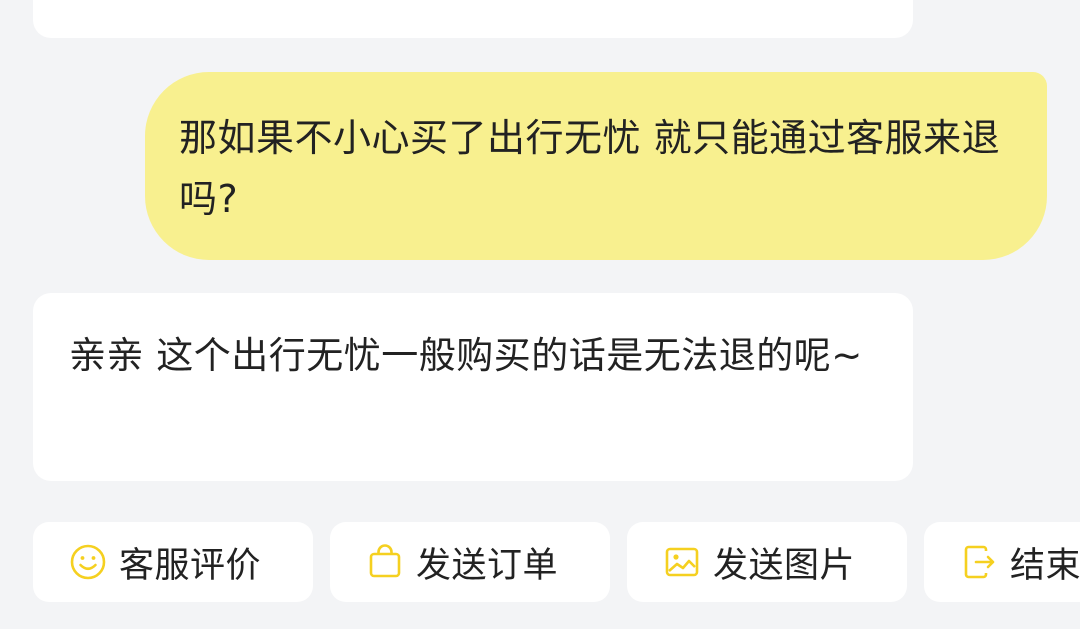 This screenshot has width=1080, height=629. I want to click on exit-icon, so click(979, 562).